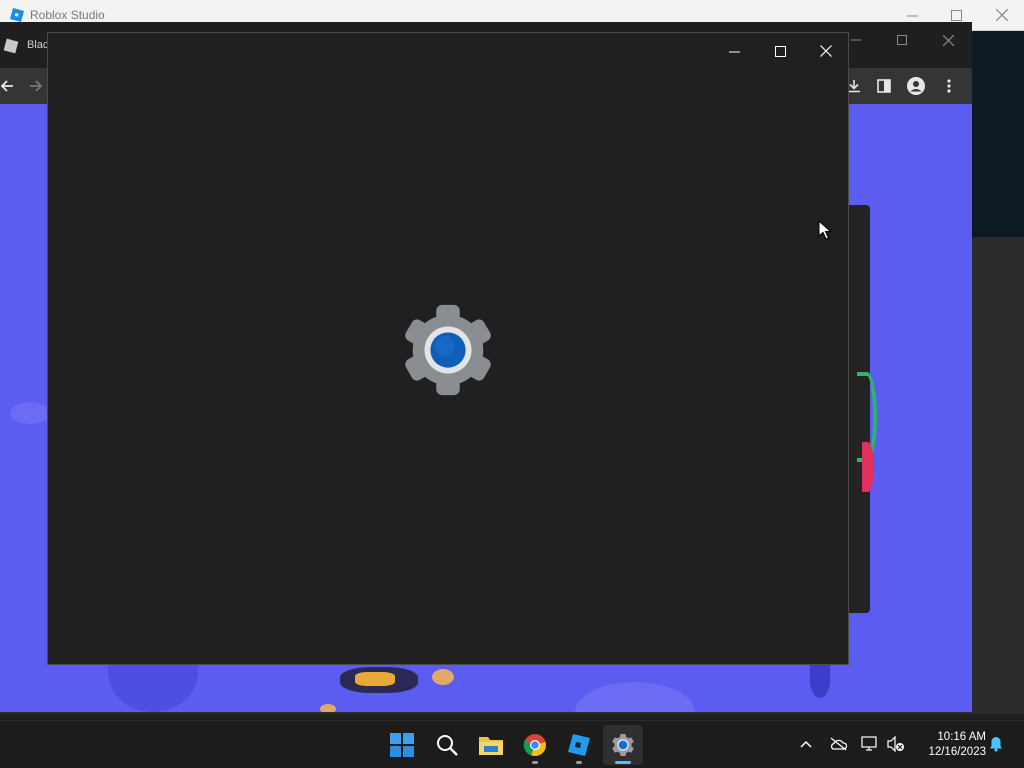 The width and height of the screenshot is (1024, 768). I want to click on browser-tab-title: Blac, so click(37, 45).